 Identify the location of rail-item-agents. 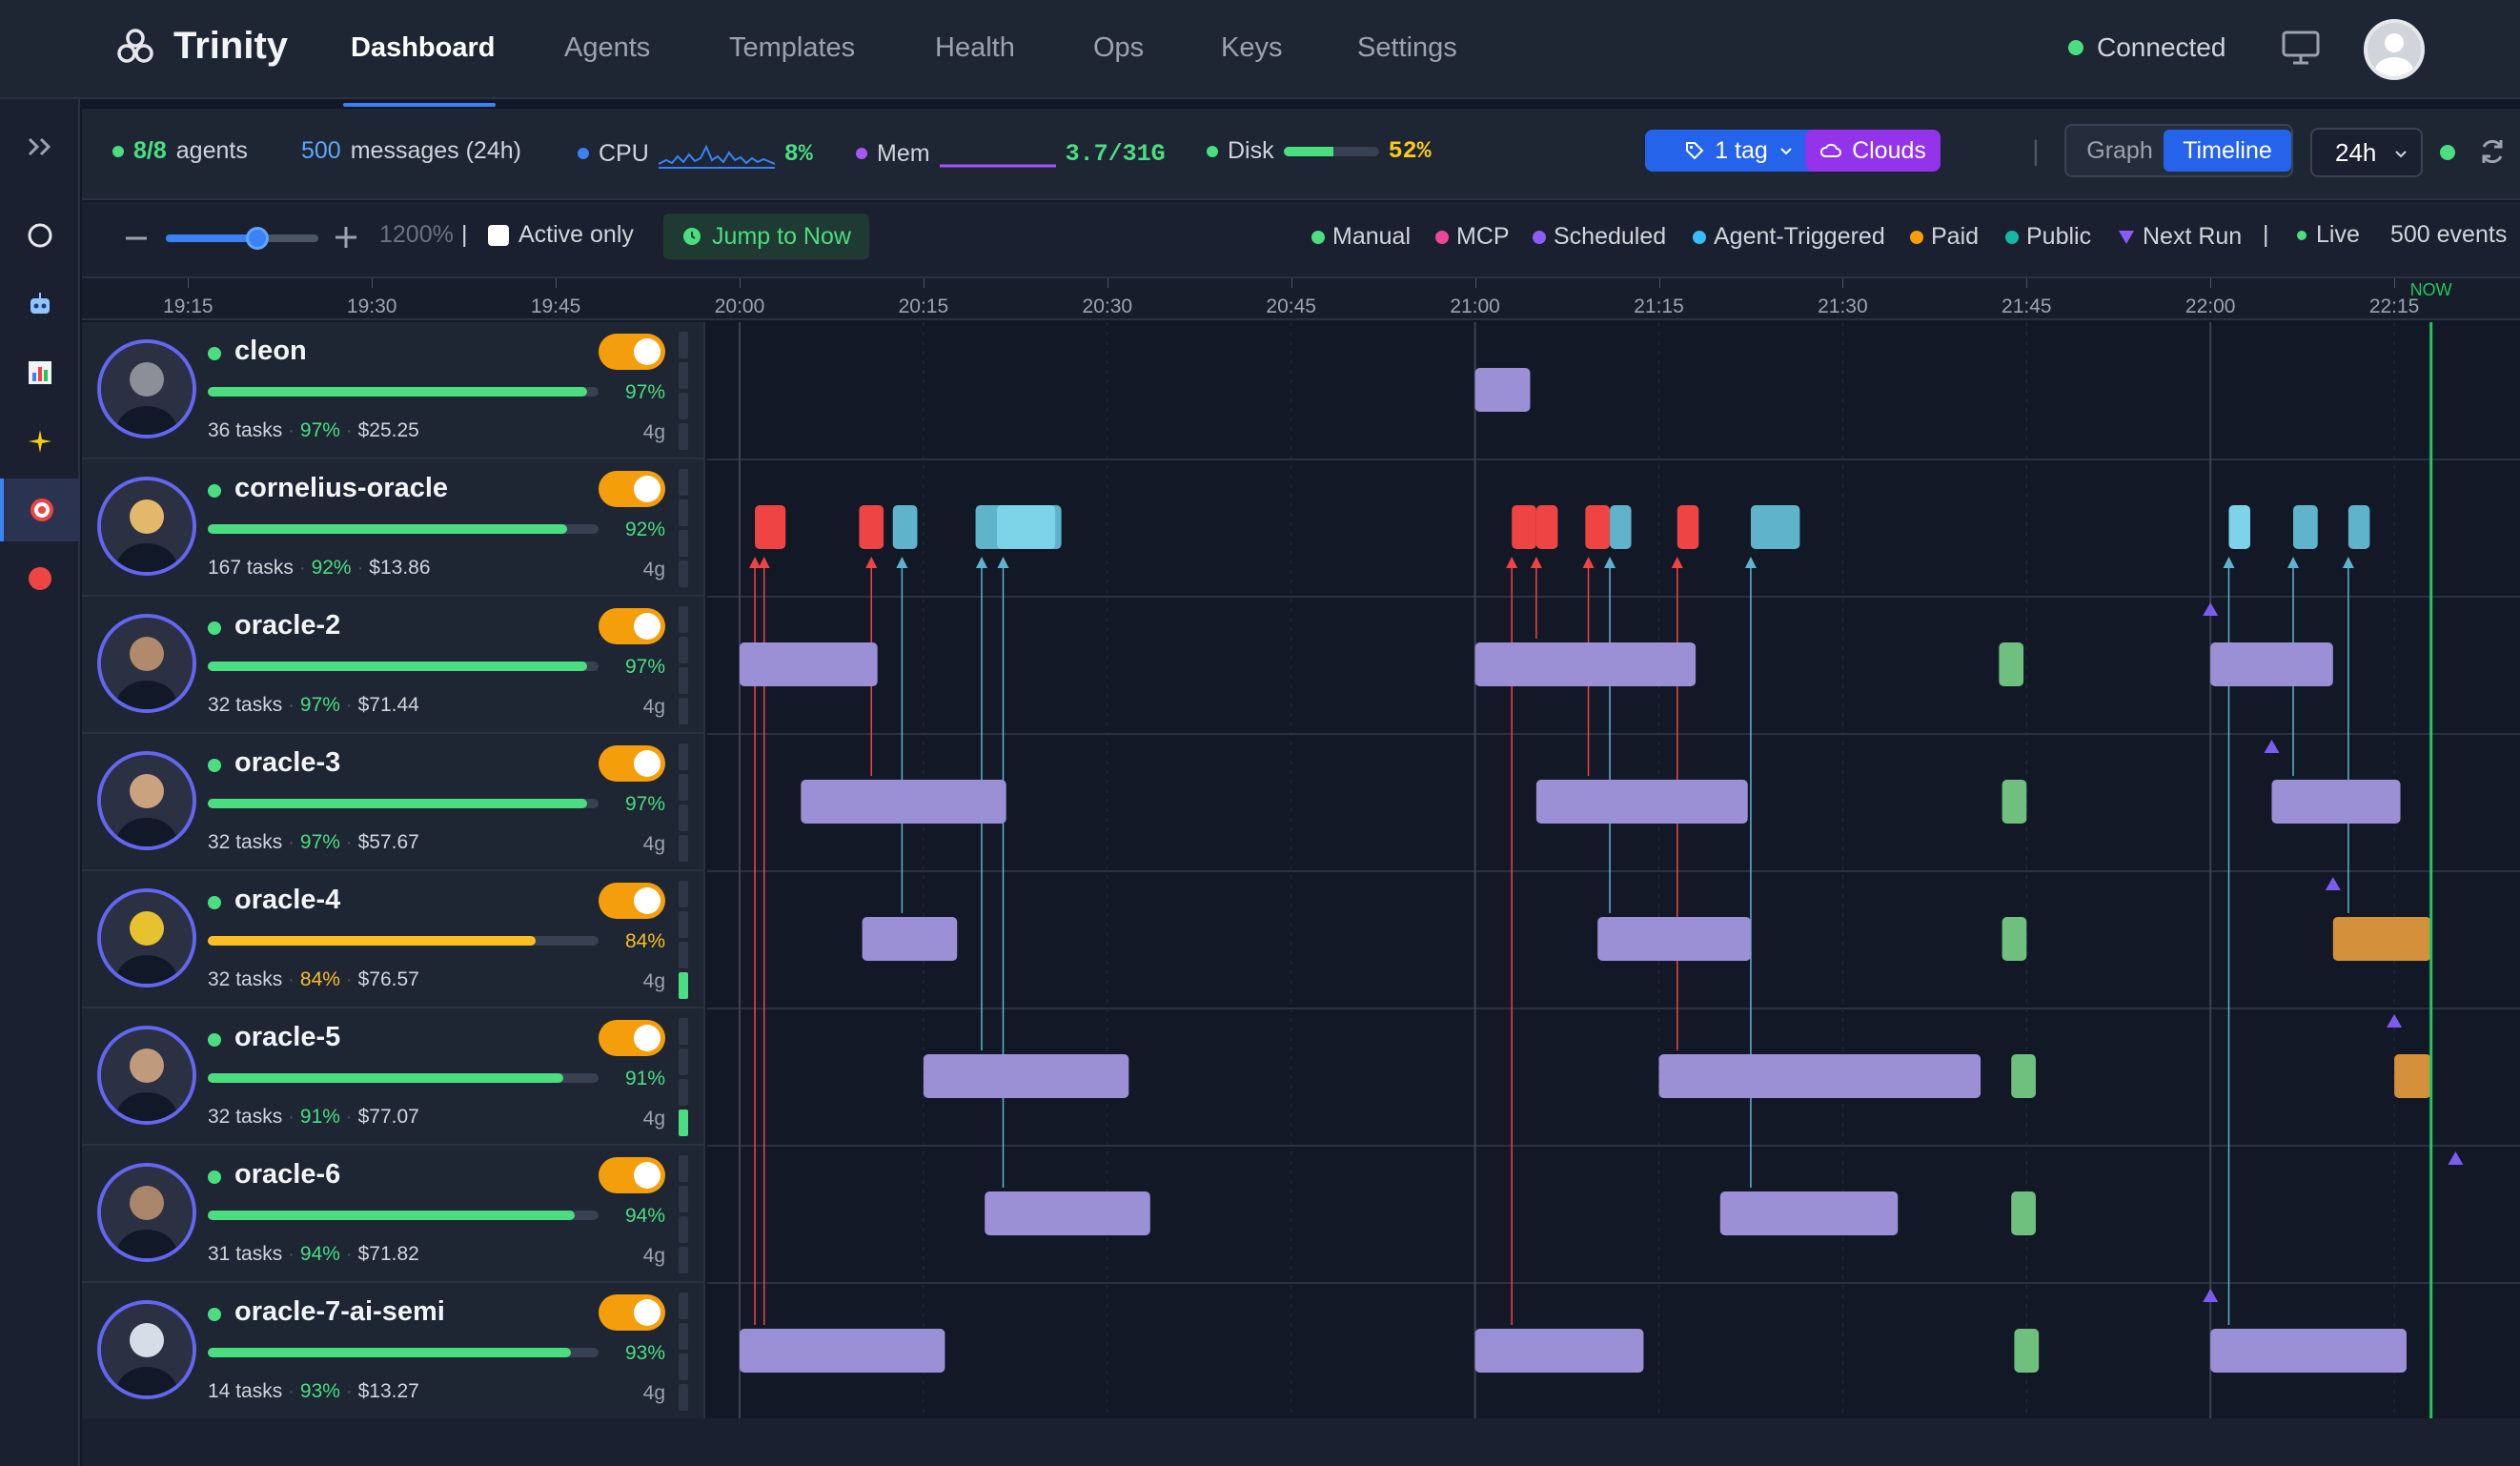
(40, 304).